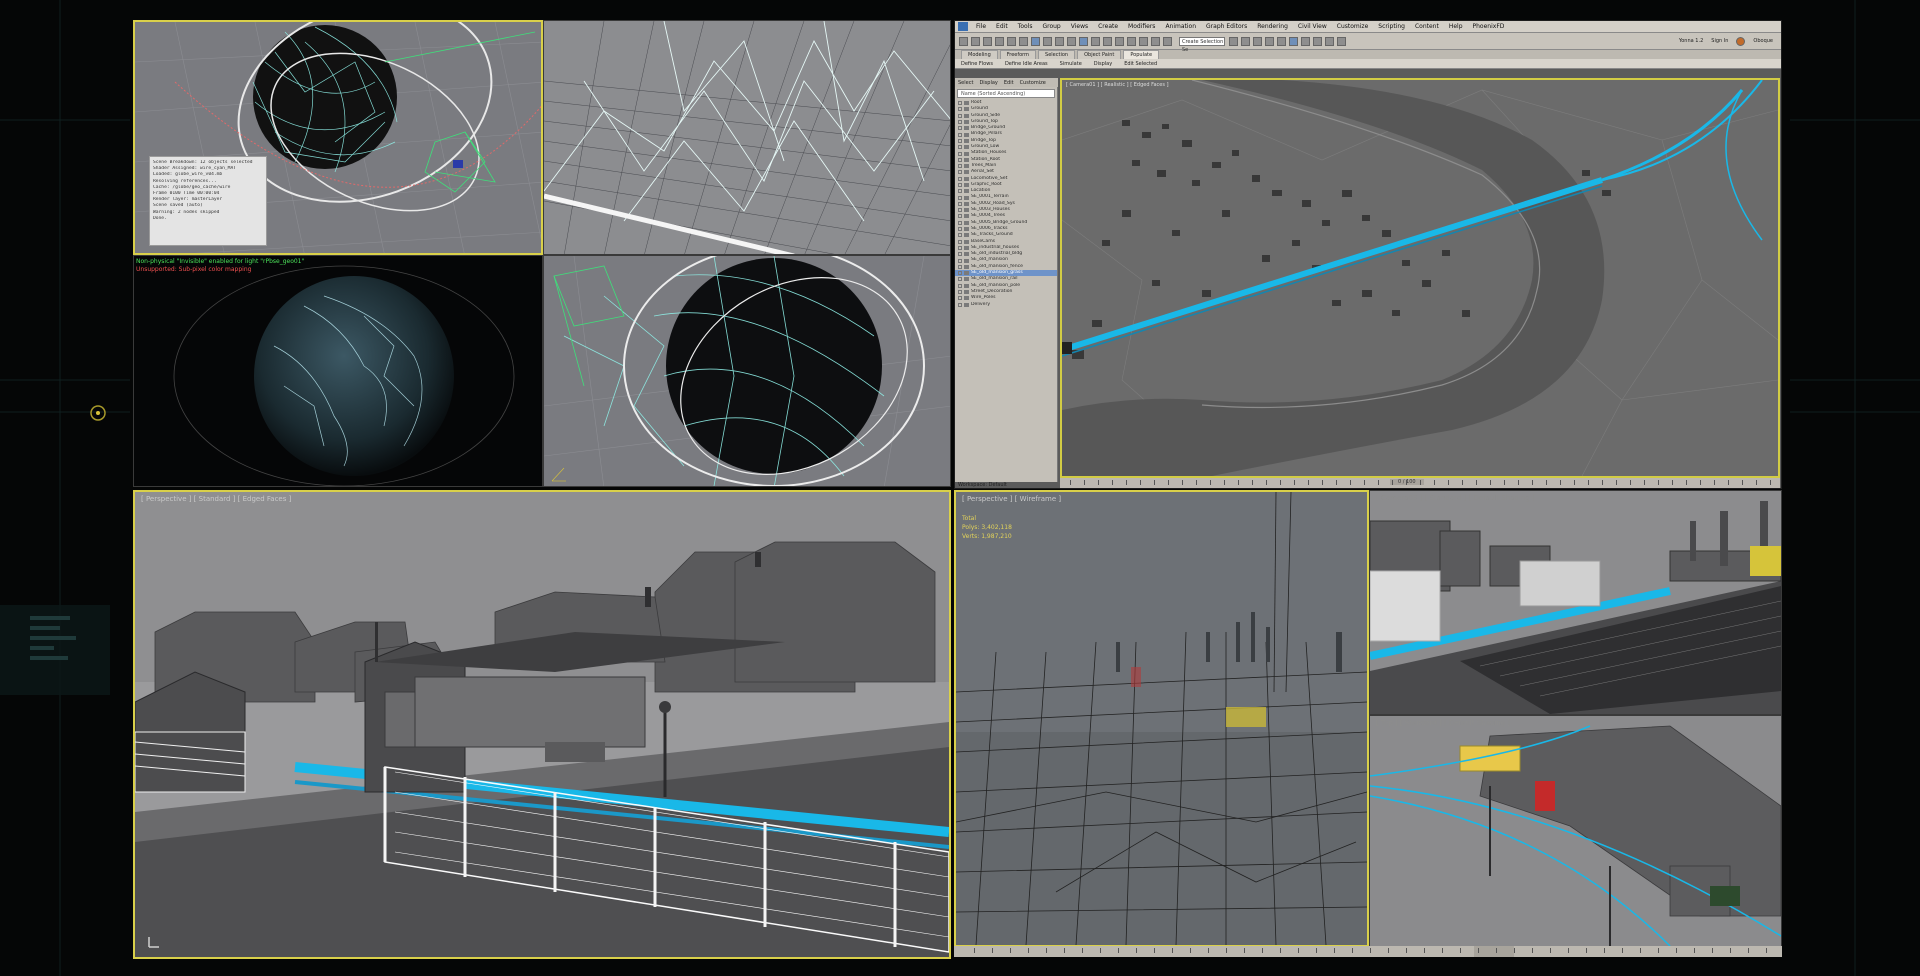 The height and width of the screenshot is (976, 1920). What do you see at coordinates (1317, 41) in the screenshot?
I see `render-frame-icon` at bounding box center [1317, 41].